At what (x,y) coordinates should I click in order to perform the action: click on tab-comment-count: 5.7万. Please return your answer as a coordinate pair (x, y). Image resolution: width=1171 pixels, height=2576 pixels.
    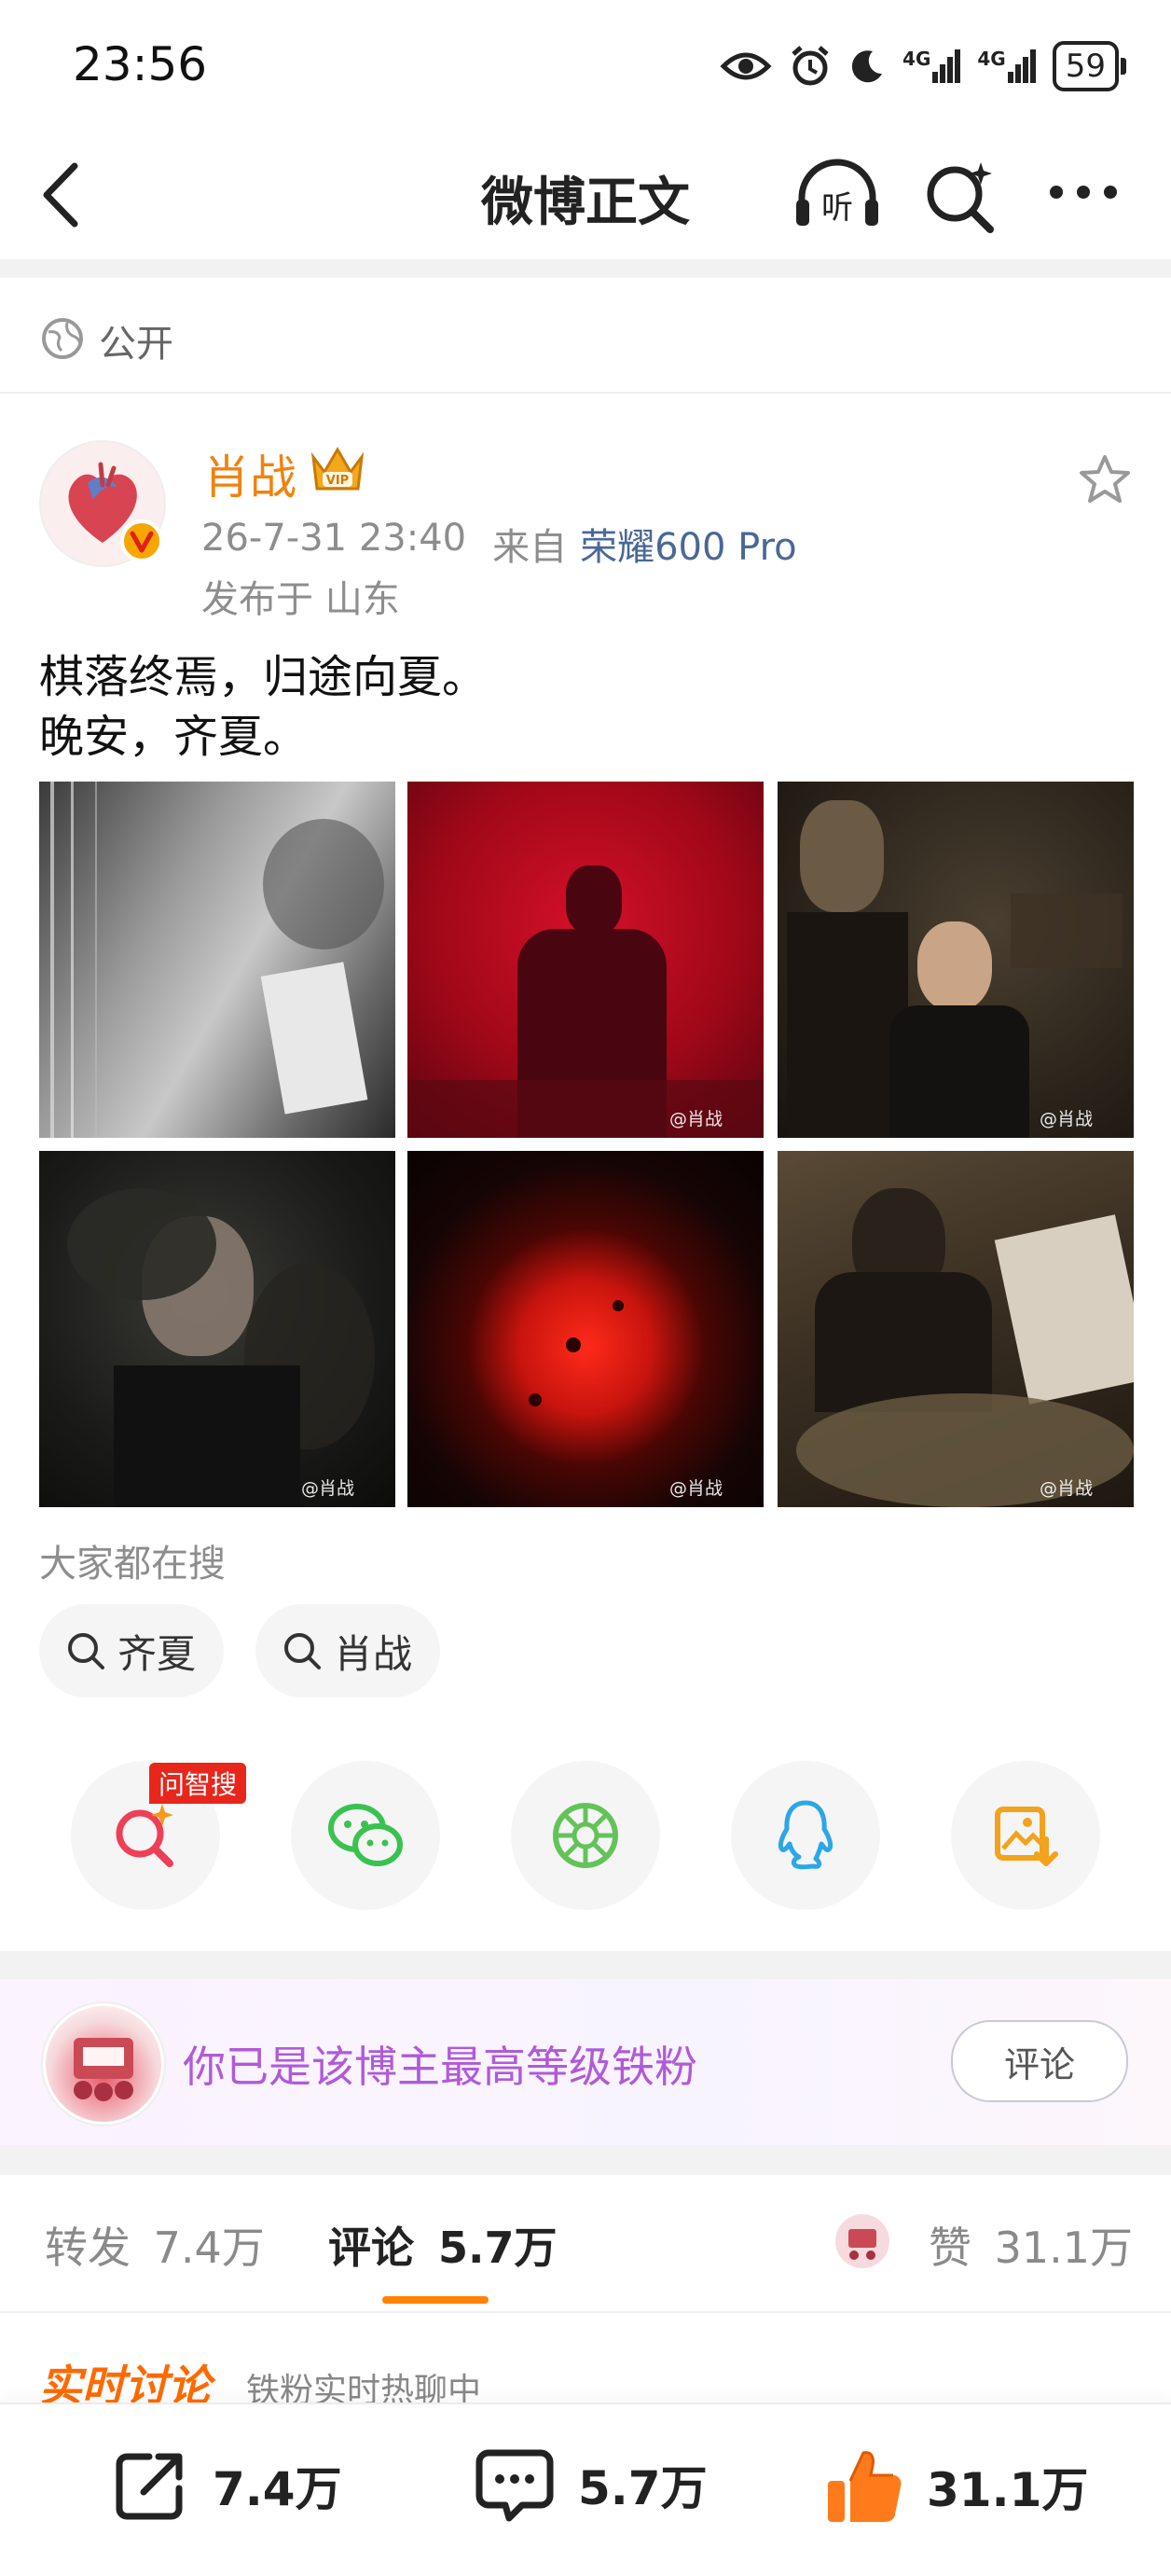
    Looking at the image, I should click on (498, 2248).